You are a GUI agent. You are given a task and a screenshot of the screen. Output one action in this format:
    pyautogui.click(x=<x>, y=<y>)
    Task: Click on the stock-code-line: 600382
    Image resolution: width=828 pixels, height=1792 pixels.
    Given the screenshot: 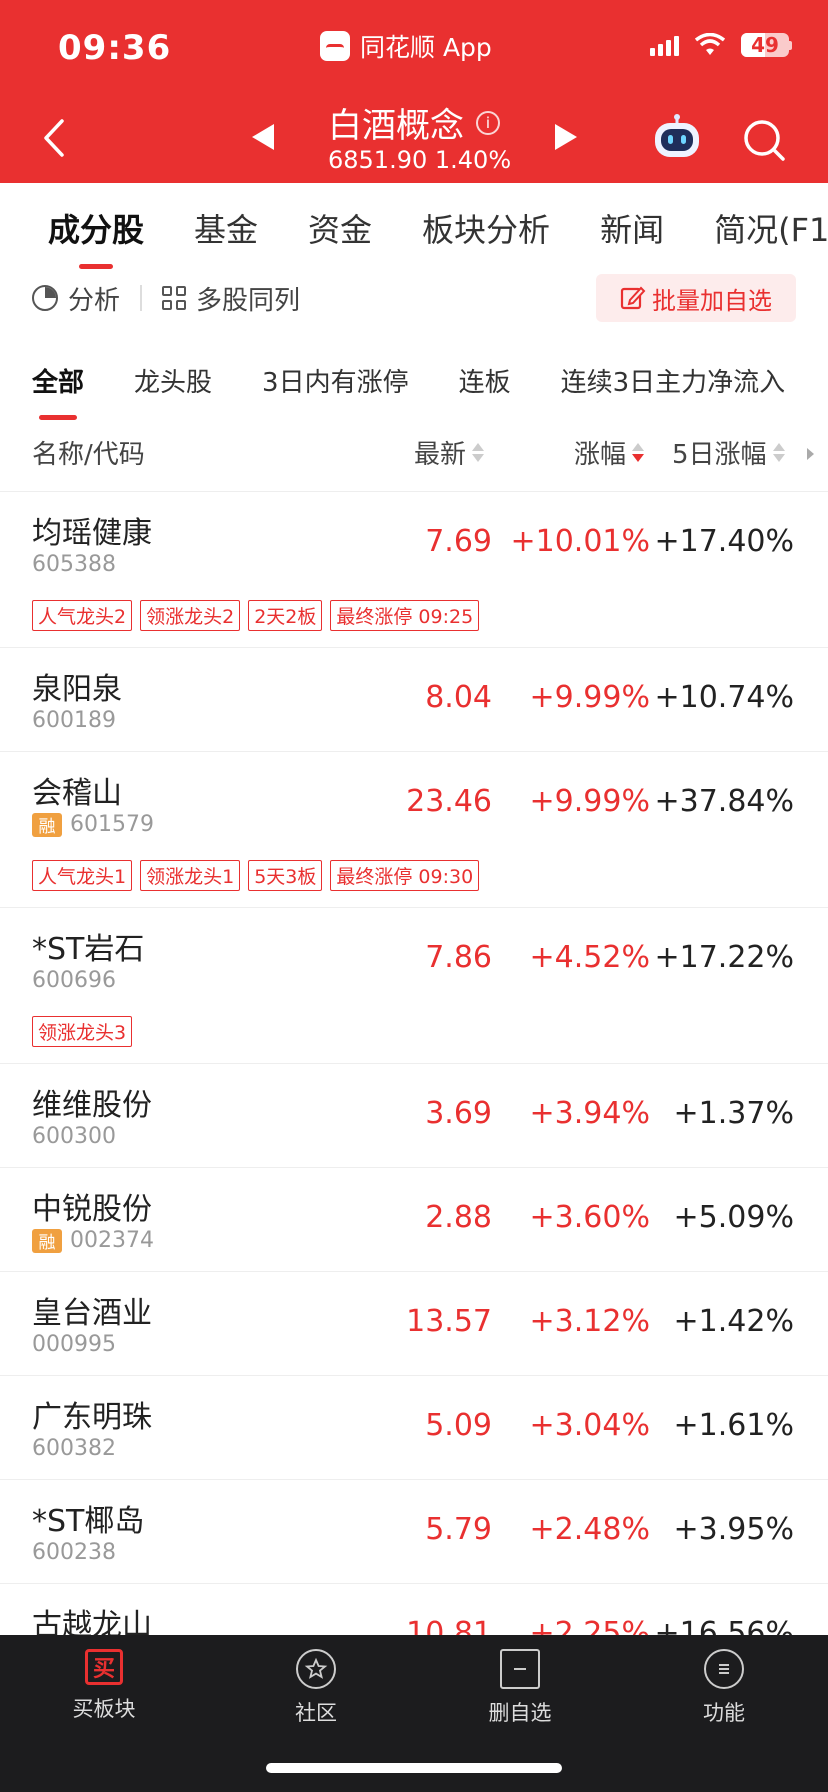 What is the action you would take?
    pyautogui.click(x=74, y=1448)
    